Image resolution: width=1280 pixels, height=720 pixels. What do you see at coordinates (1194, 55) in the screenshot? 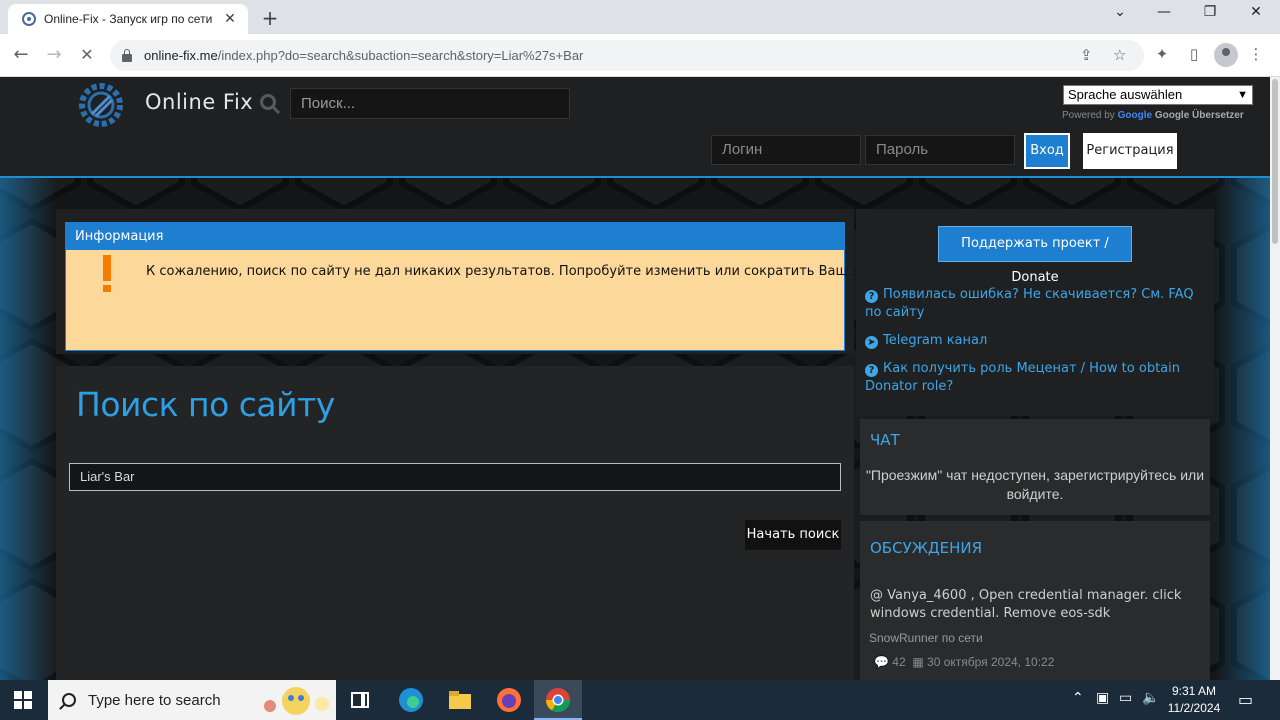
I see `side-panel-icon: ▯` at bounding box center [1194, 55].